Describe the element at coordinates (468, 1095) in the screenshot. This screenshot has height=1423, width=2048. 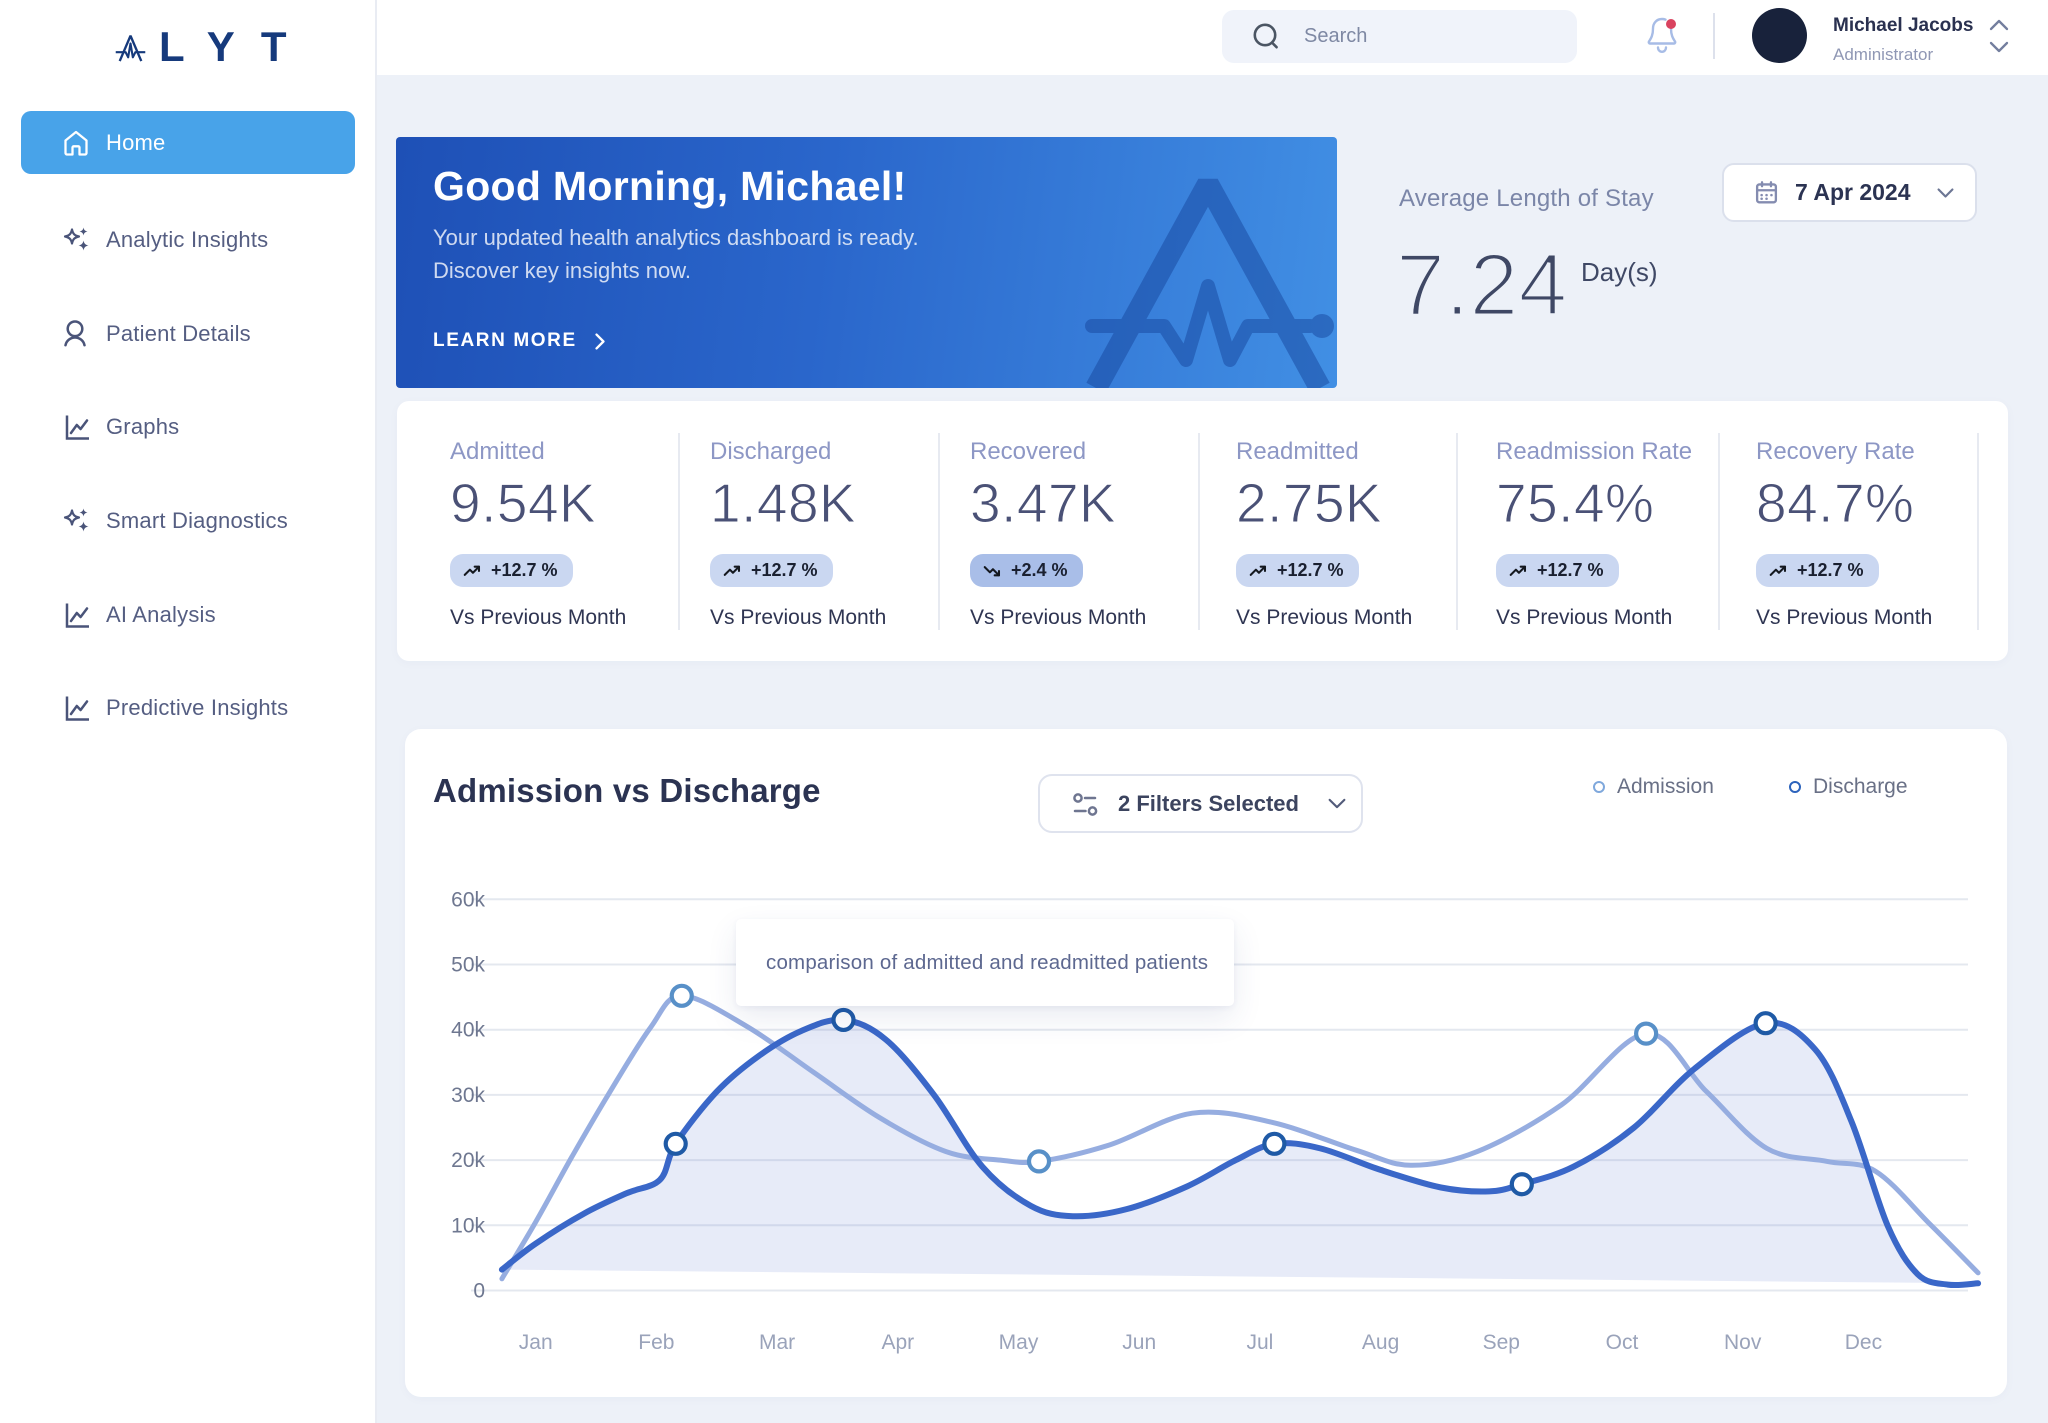
I see `y-axis-label: 30k` at that location.